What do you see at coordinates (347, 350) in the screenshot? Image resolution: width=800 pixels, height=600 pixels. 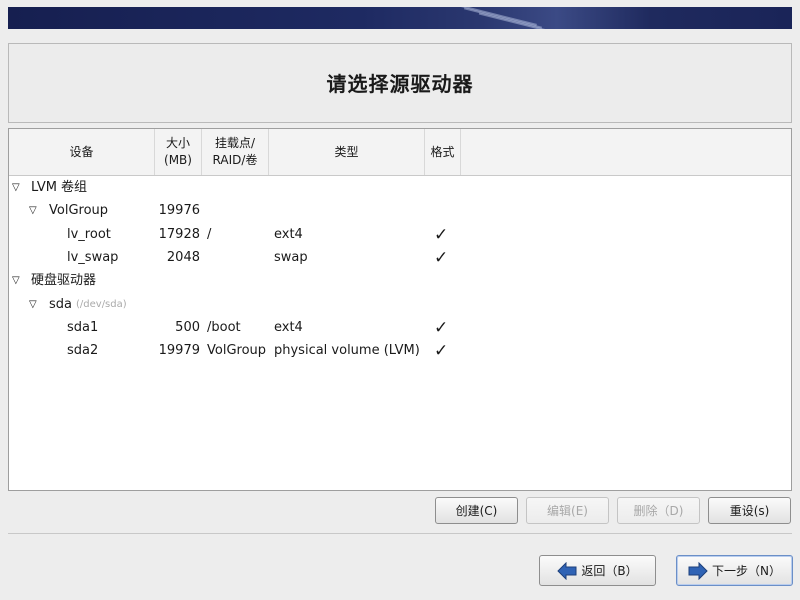 I see `device-type: physical volume (LVM)` at bounding box center [347, 350].